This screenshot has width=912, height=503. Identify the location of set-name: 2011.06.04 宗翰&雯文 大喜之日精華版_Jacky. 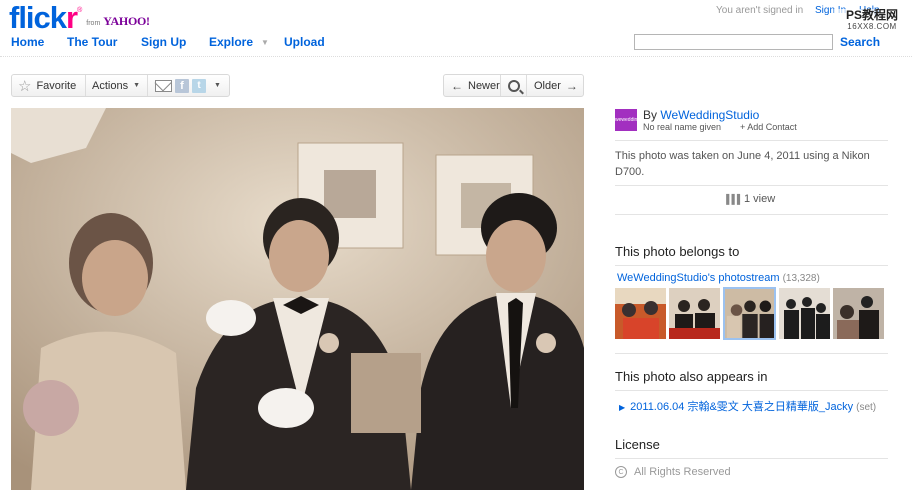
(741, 407).